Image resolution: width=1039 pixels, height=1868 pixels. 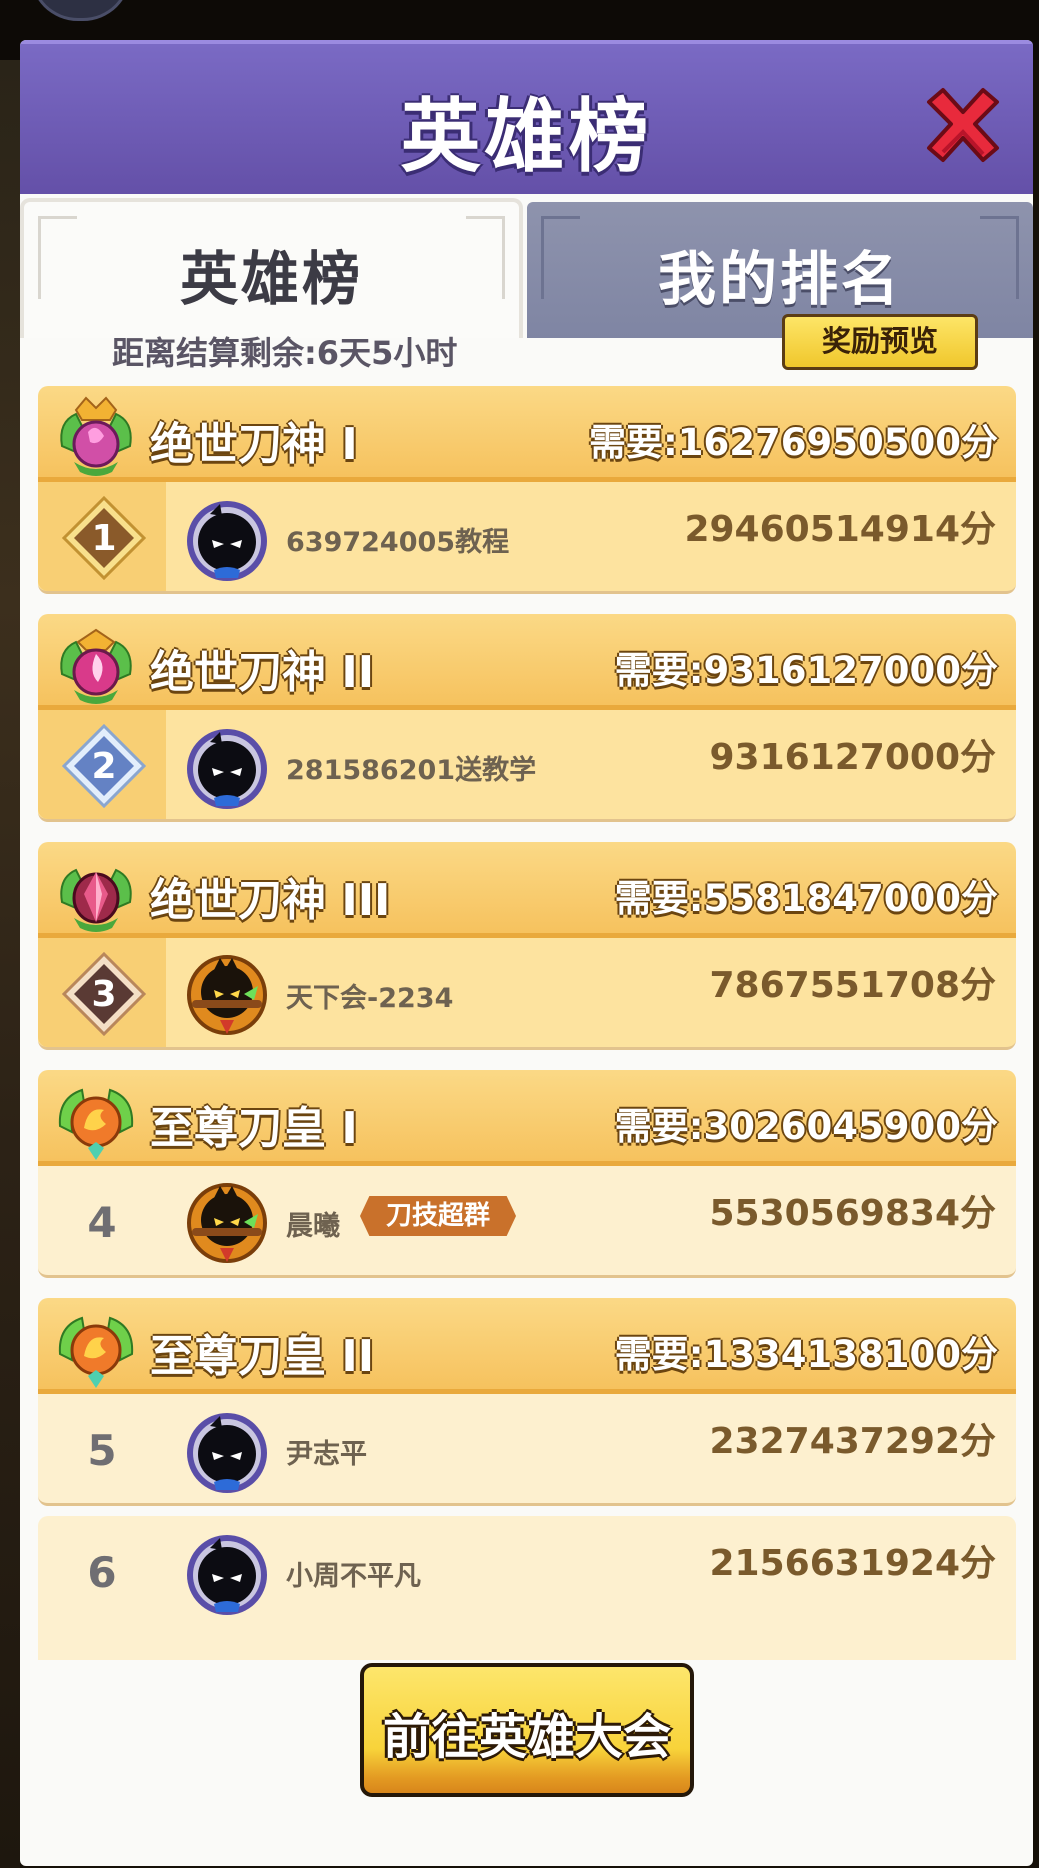 I want to click on player-name: 281586201送教学, so click(x=411, y=770).